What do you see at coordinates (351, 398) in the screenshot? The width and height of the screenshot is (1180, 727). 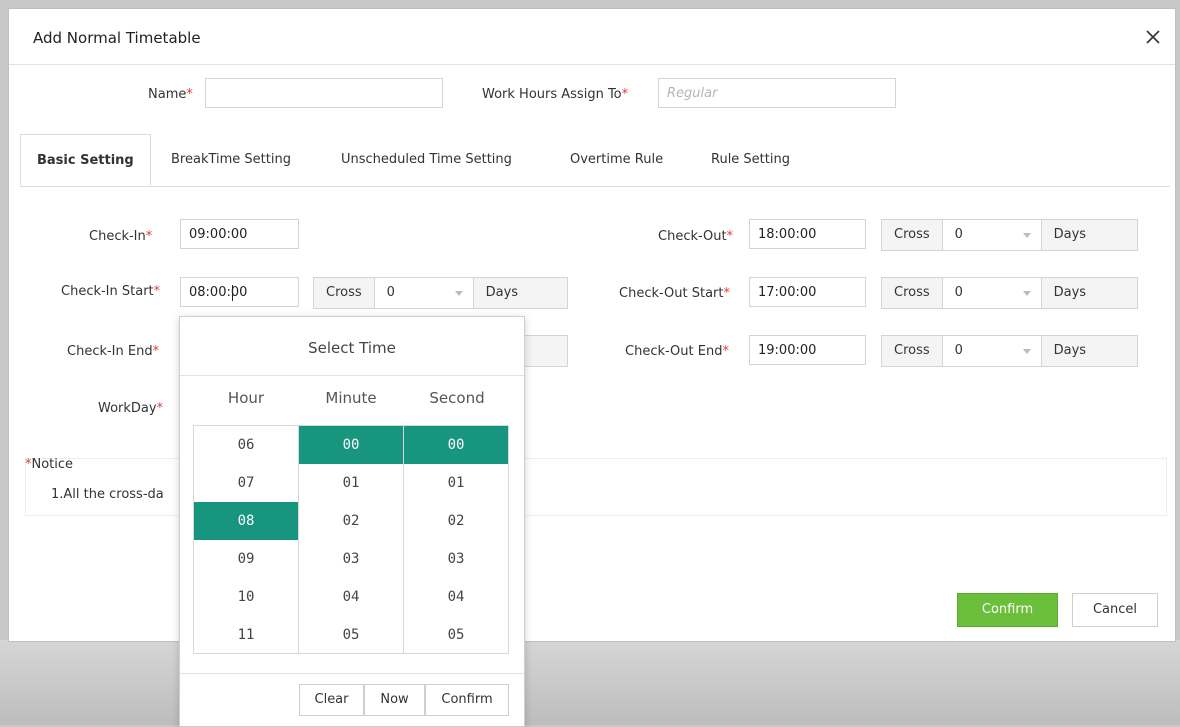 I see `minute-column-header: Minute` at bounding box center [351, 398].